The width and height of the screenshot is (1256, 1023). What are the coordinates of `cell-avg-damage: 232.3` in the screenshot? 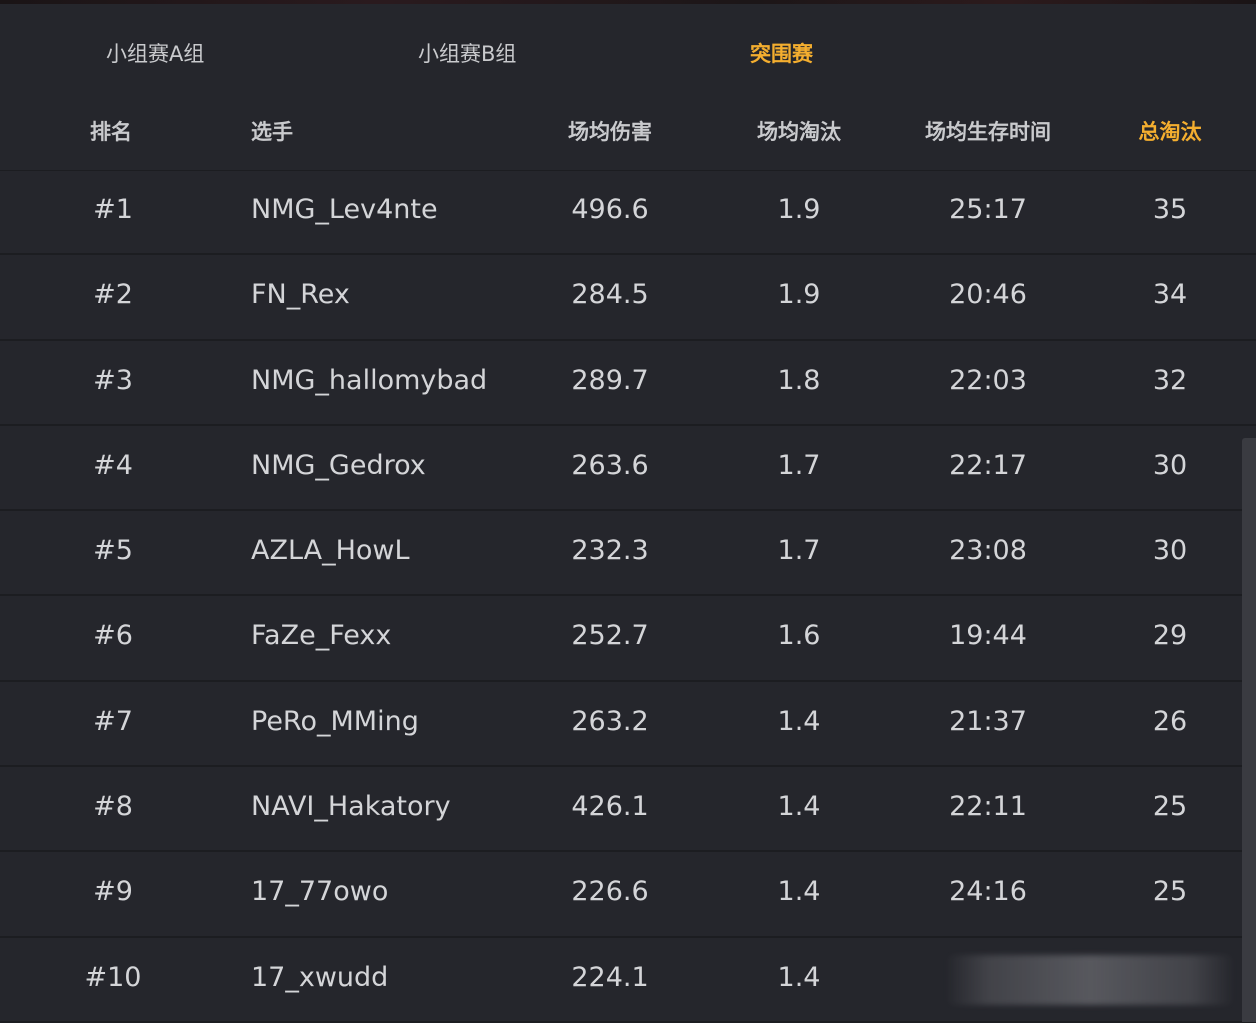 It's located at (610, 551).